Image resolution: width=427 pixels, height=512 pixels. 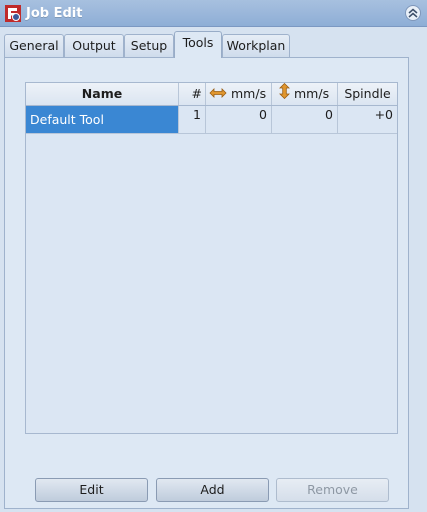 I want to click on freecad-app-icon, so click(x=13, y=13).